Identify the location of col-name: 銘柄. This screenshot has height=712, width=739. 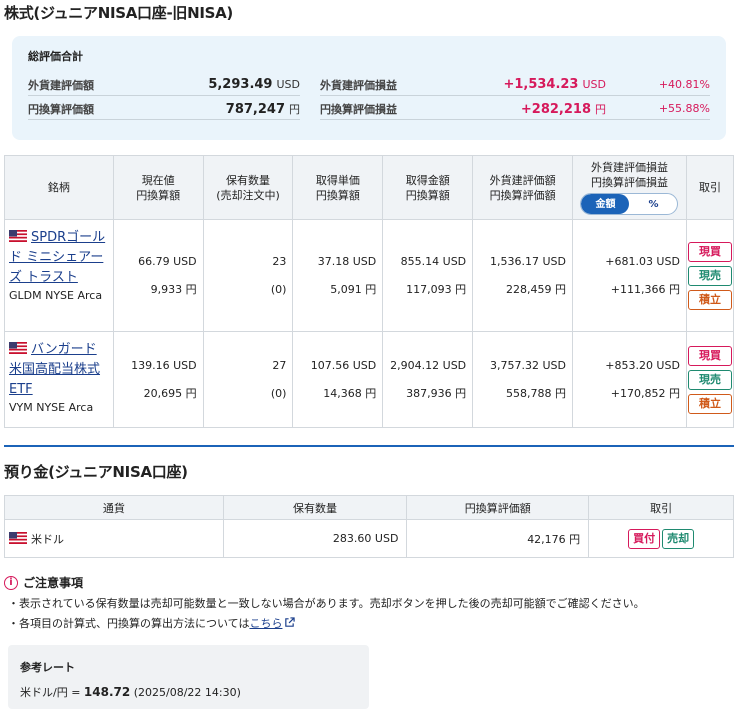
(59, 187).